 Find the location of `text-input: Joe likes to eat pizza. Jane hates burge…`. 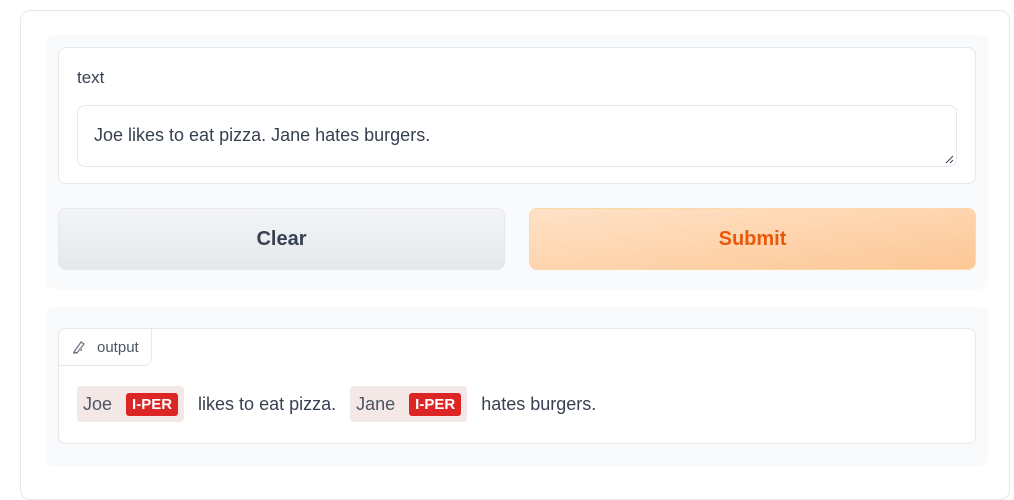

text-input: Joe likes to eat pizza. Jane hates burge… is located at coordinates (517, 136).